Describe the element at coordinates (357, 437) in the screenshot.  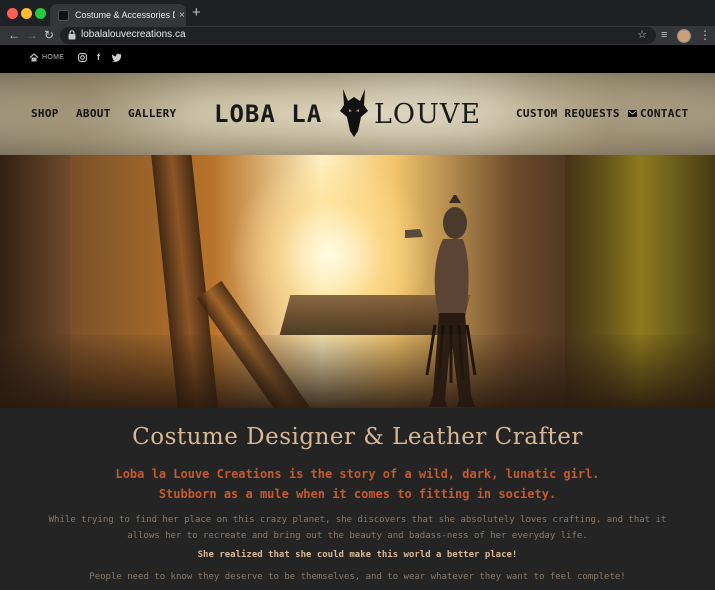
I see `page-title: Costume Designer & Leather Crafter` at that location.